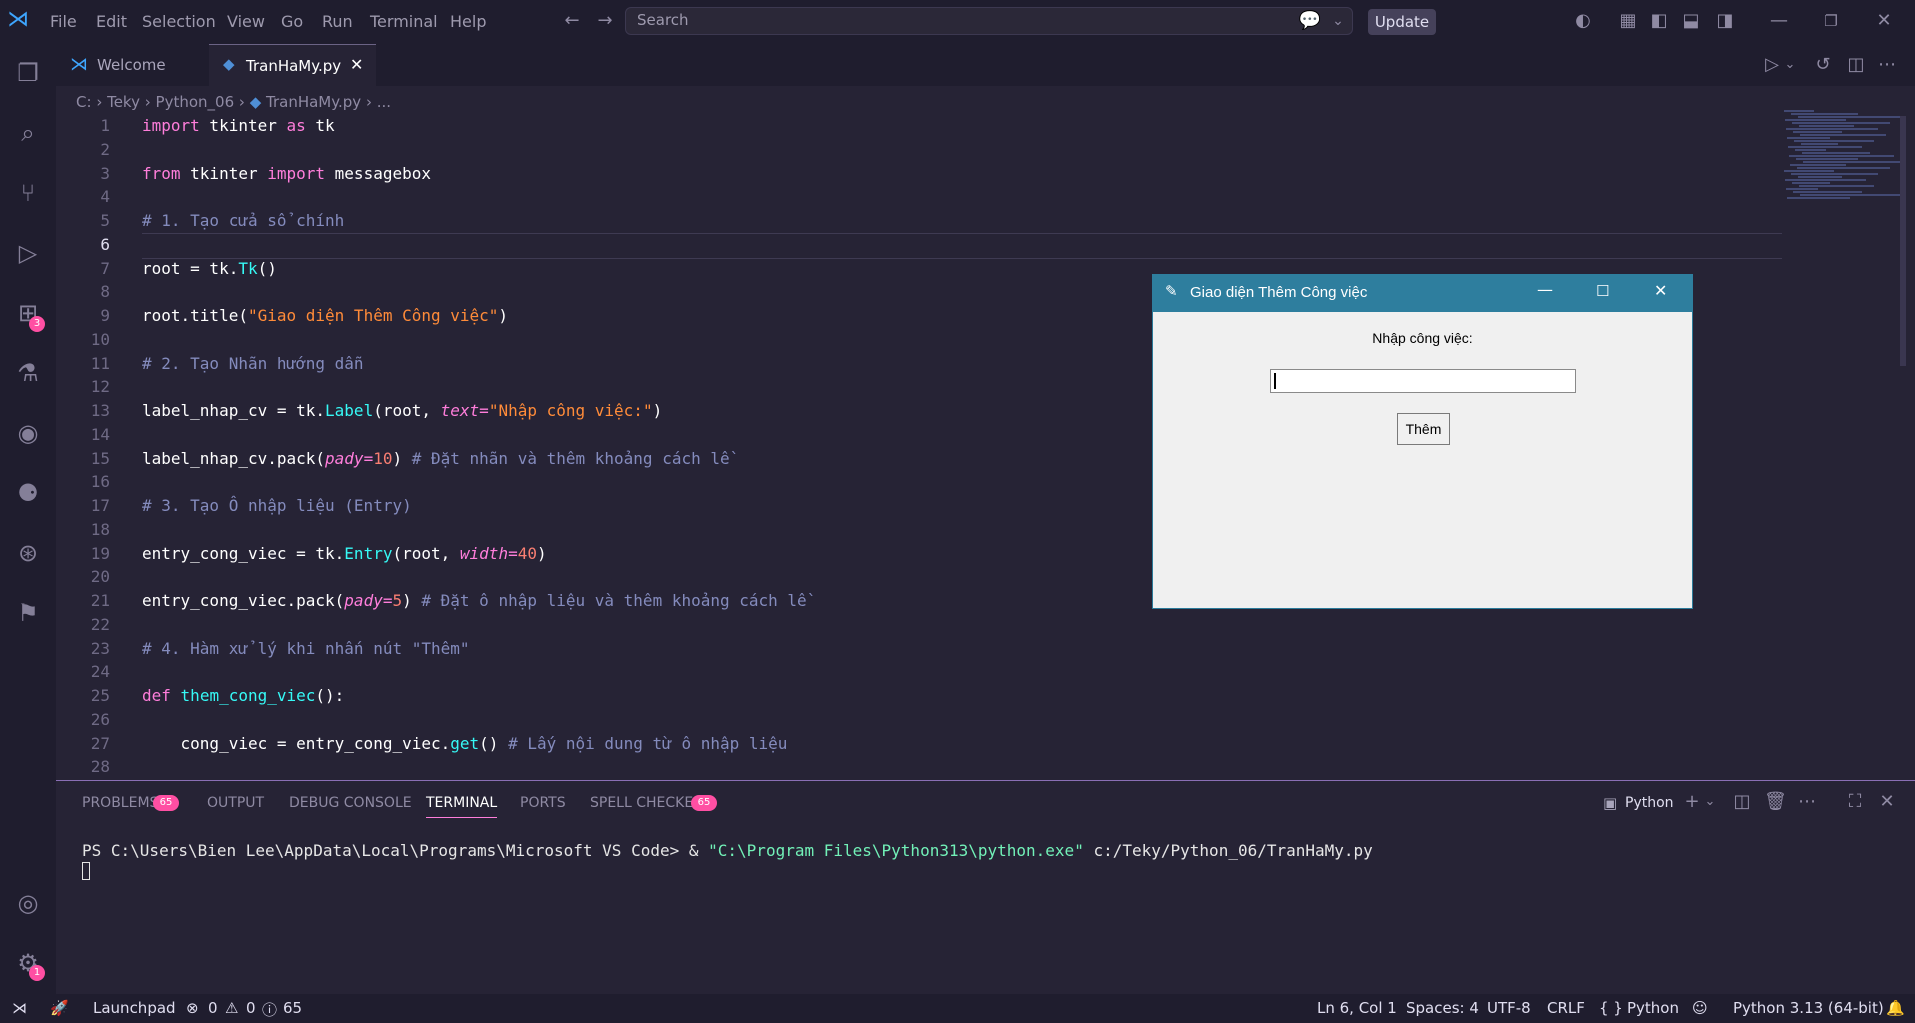 The height and width of the screenshot is (1023, 1915). What do you see at coordinates (28, 73) in the screenshot?
I see `explorer-icon: ❐` at bounding box center [28, 73].